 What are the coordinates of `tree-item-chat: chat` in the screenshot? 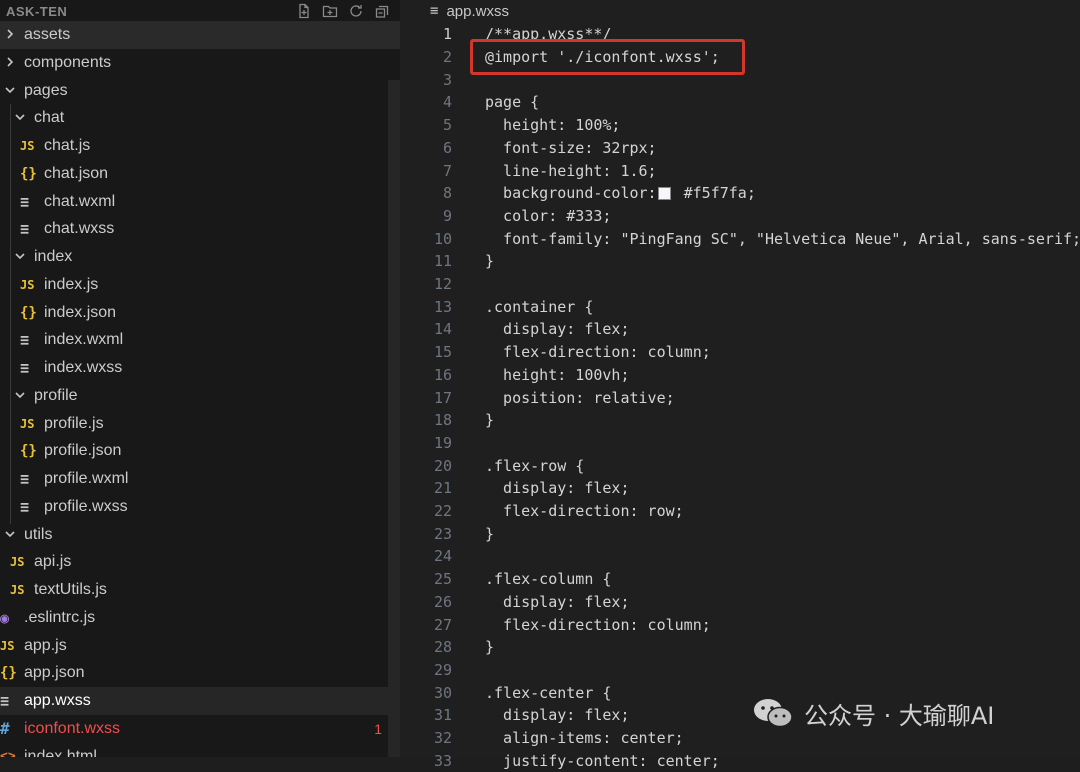 It's located at (200, 118).